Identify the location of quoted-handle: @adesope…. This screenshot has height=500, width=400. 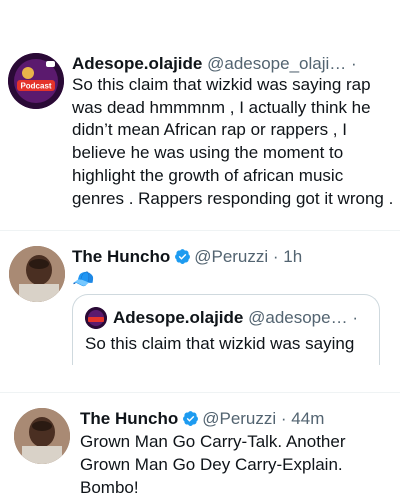
(298, 317).